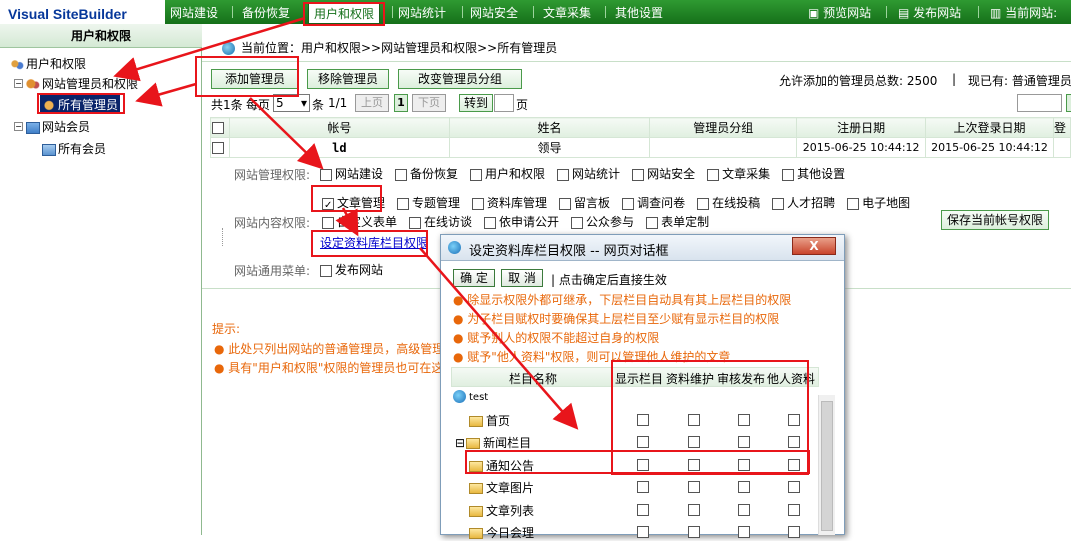 The width and height of the screenshot is (1071, 541). What do you see at coordinates (374, 242) in the screenshot?
I see `set-column-permission-link: 设定资料库栏目权限` at bounding box center [374, 242].